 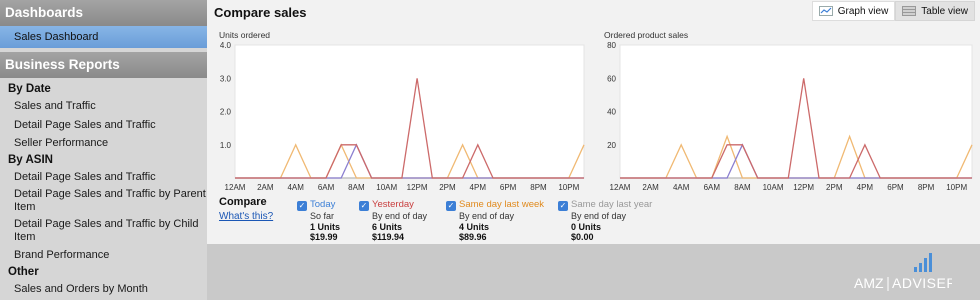 What do you see at coordinates (393, 204) in the screenshot?
I see `legend-yesterday-name: Yesterday` at bounding box center [393, 204].